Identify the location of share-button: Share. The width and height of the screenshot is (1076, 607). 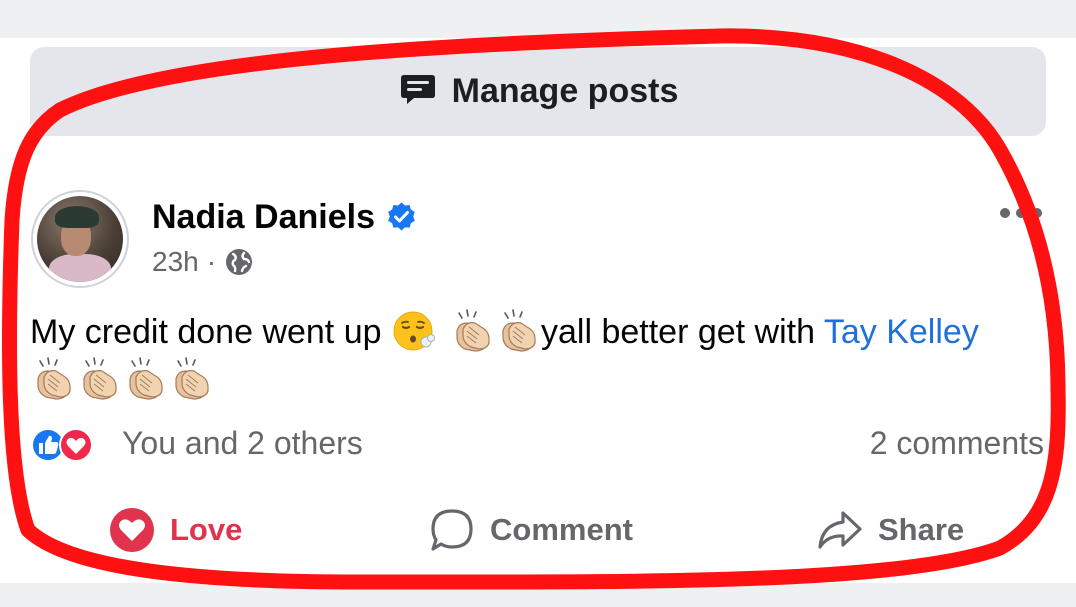
(890, 530).